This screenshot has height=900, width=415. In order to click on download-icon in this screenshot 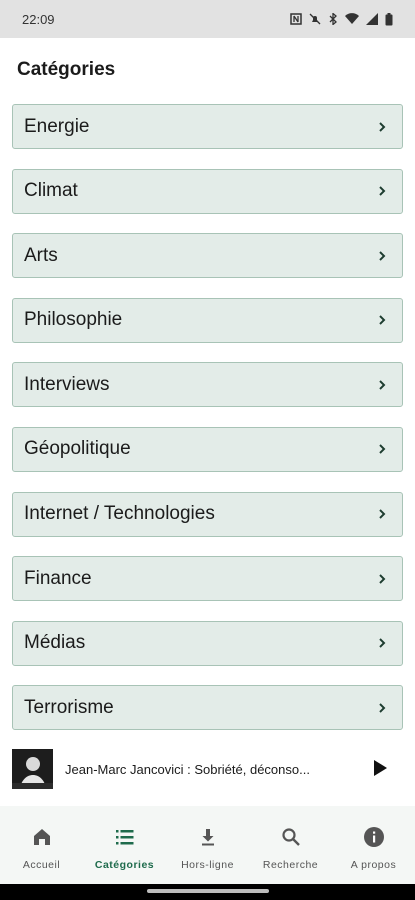, I will do `click(207, 837)`.